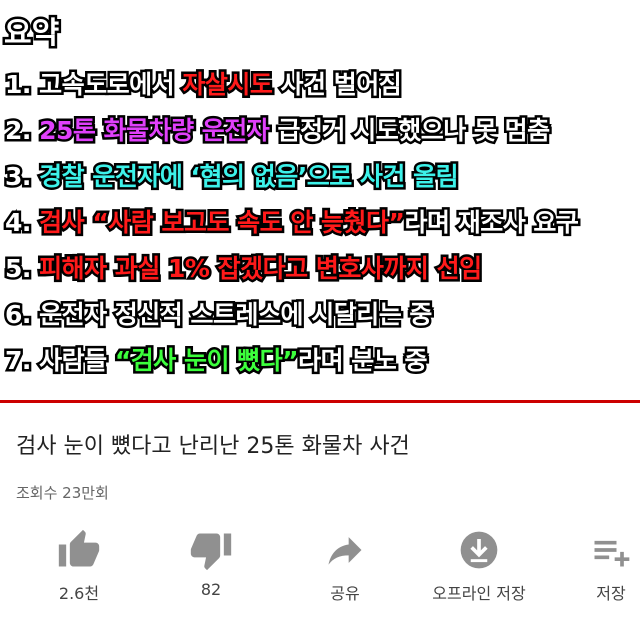 The width and height of the screenshot is (640, 640). What do you see at coordinates (320, 401) in the screenshot?
I see `progress-bar` at bounding box center [320, 401].